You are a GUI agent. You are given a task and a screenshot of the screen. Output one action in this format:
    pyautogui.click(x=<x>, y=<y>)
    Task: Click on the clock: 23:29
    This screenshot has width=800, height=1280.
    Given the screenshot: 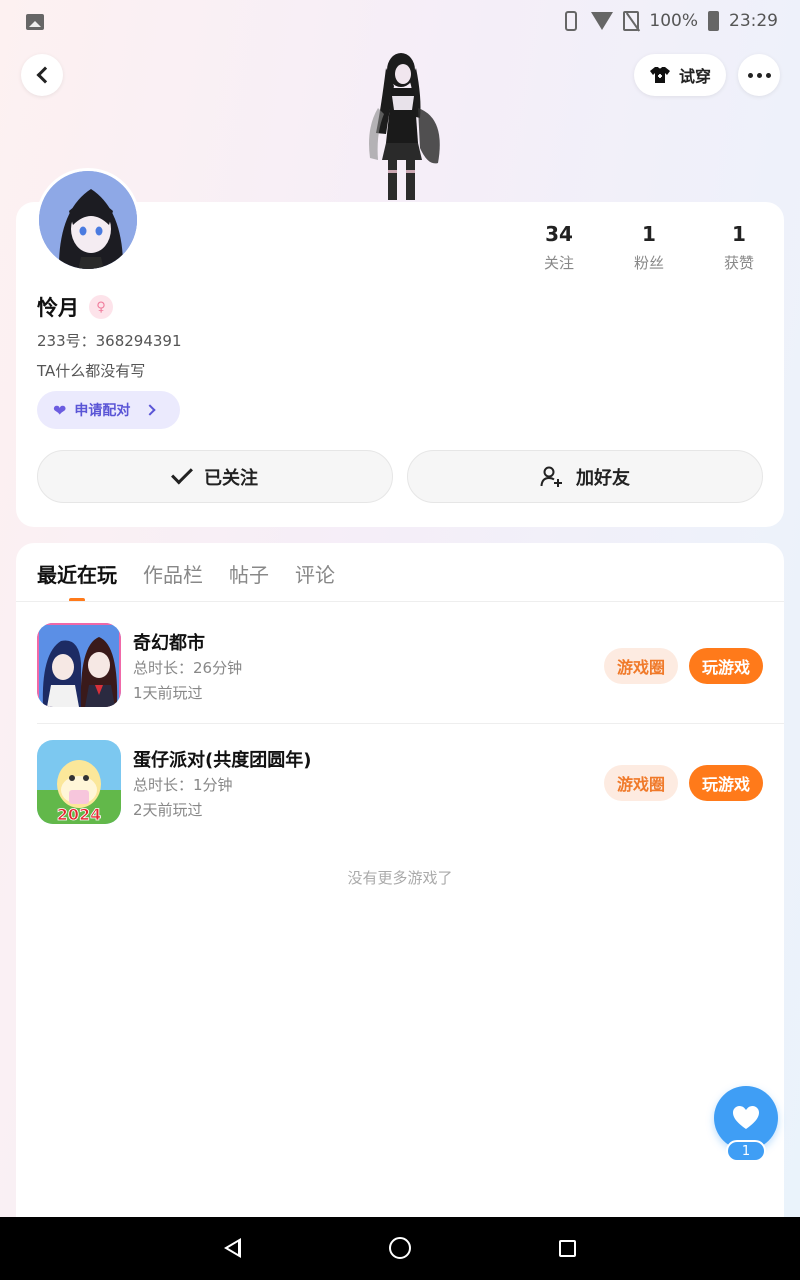 What is the action you would take?
    pyautogui.click(x=753, y=21)
    